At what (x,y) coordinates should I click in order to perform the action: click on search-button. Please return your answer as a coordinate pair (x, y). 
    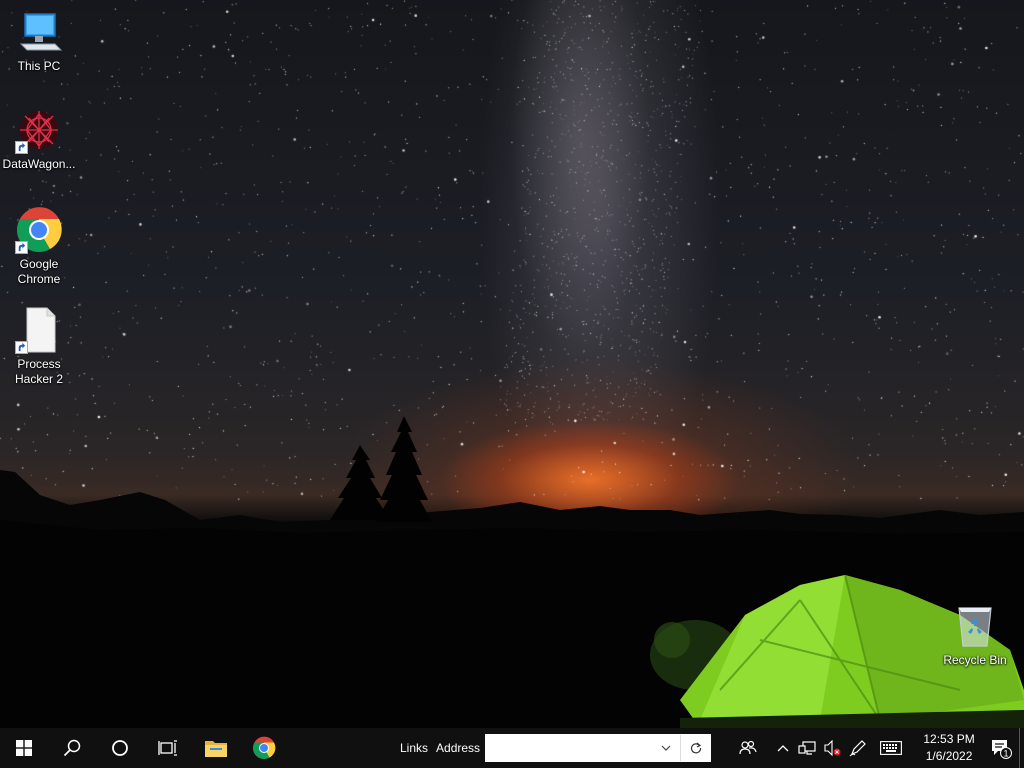
    Looking at the image, I should click on (72, 748).